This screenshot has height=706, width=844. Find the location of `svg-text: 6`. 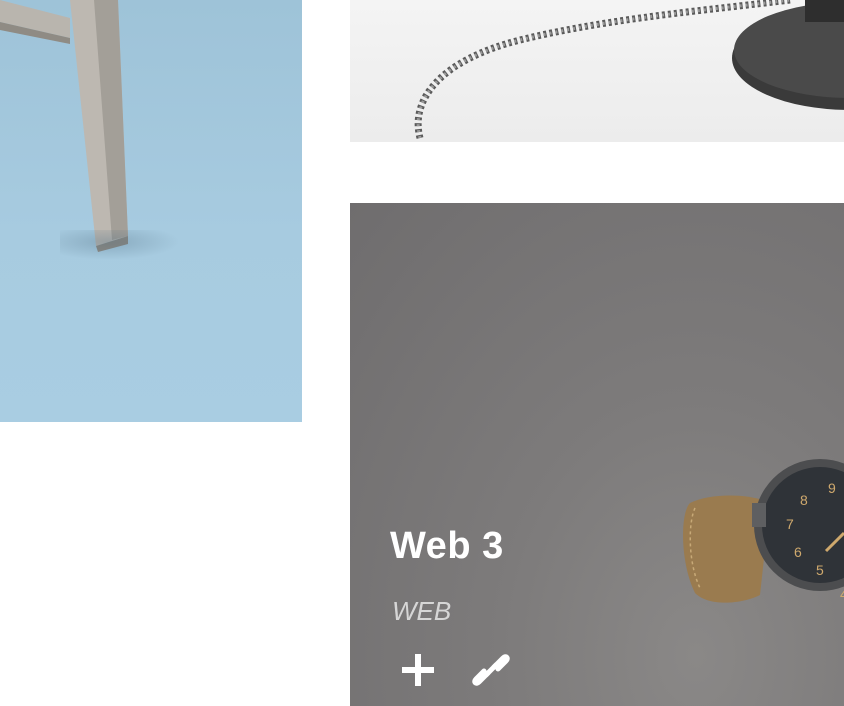

svg-text: 6 is located at coordinates (798, 552).